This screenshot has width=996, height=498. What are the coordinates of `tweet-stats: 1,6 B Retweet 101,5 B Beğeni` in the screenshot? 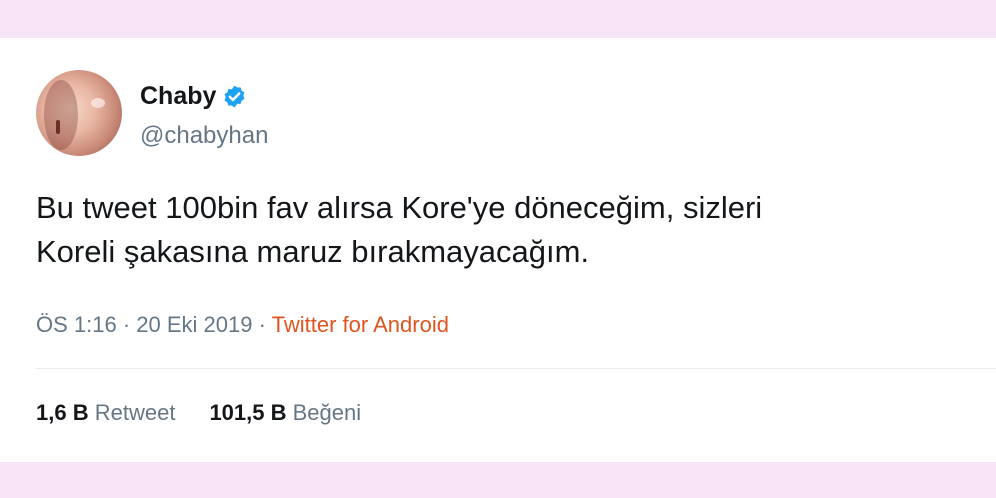 It's located at (198, 413).